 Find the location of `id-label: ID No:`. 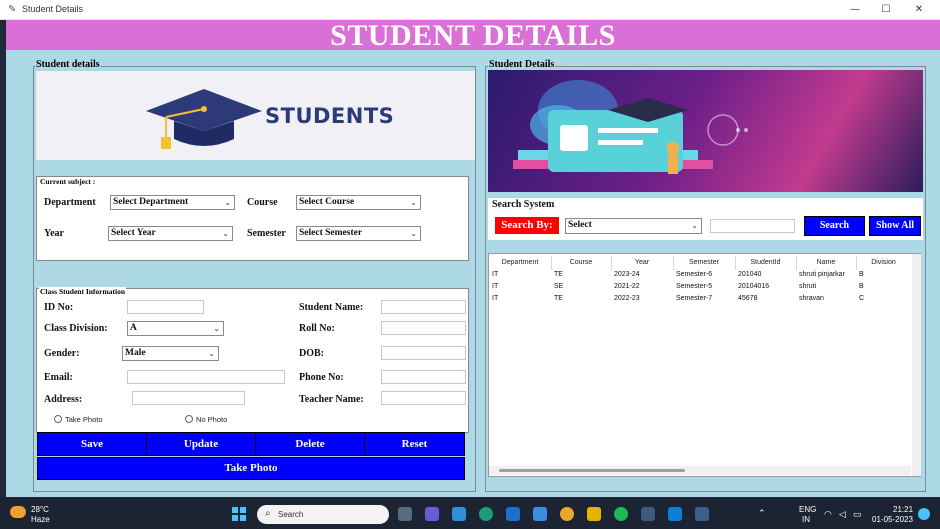

id-label: ID No: is located at coordinates (59, 307).